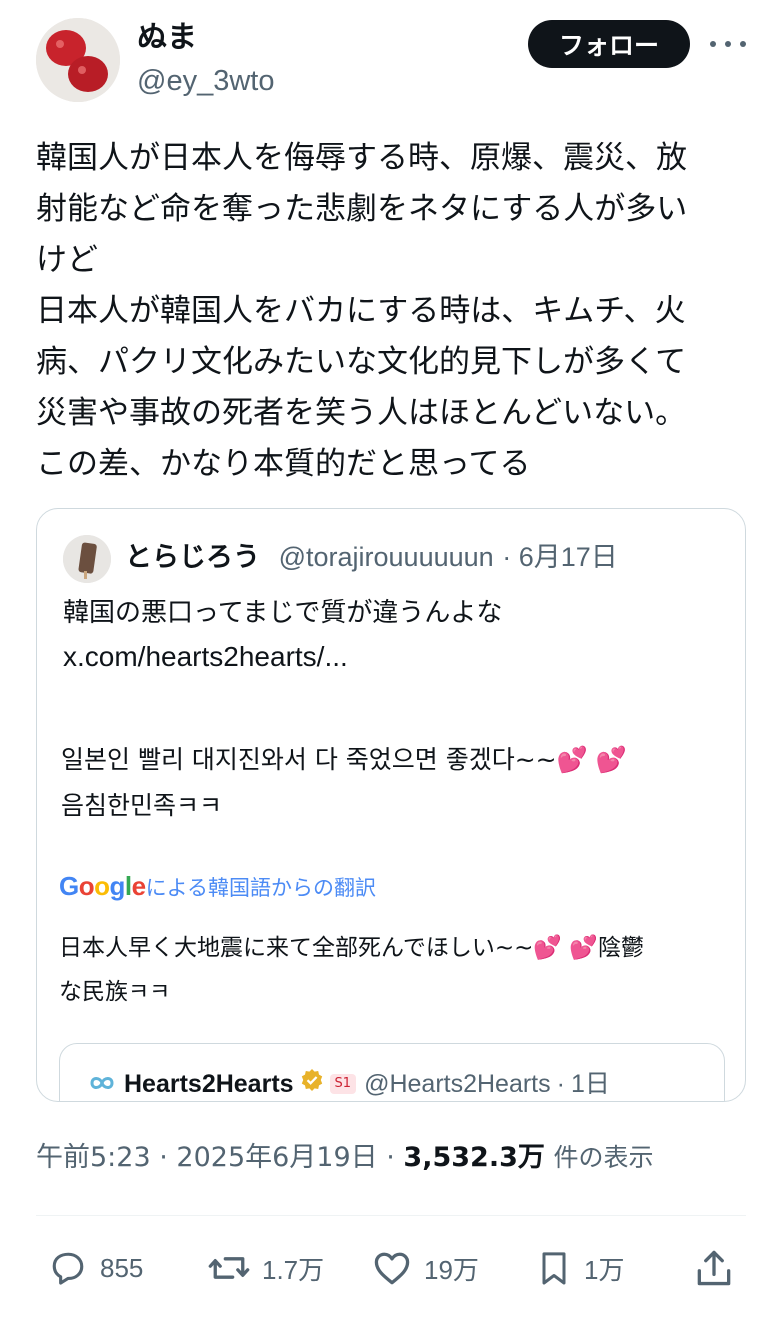  I want to click on affiliate-badge: S1, so click(343, 1084).